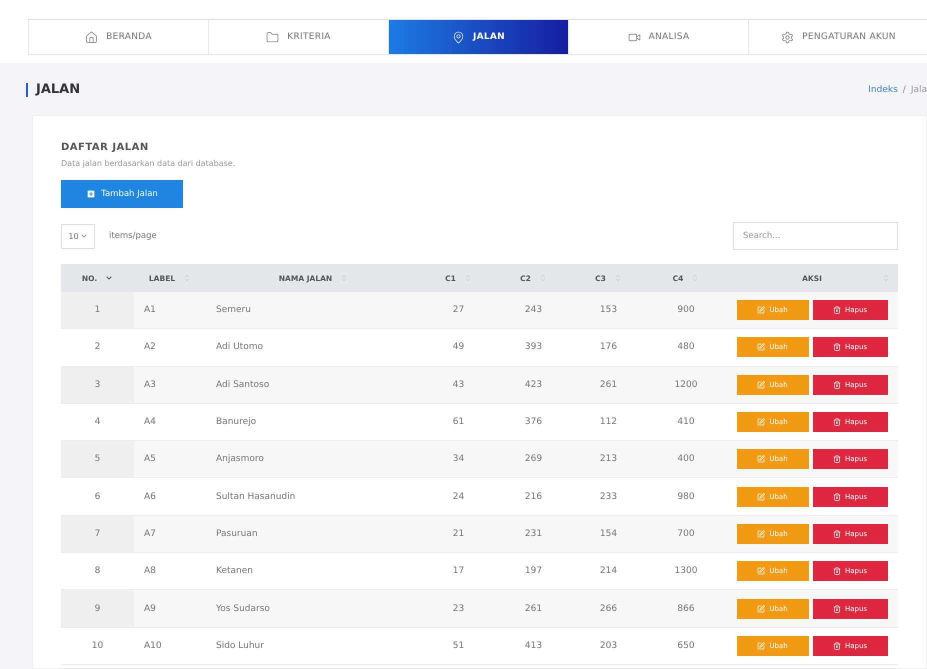 The image size is (927, 669). I want to click on folder-icon, so click(273, 37).